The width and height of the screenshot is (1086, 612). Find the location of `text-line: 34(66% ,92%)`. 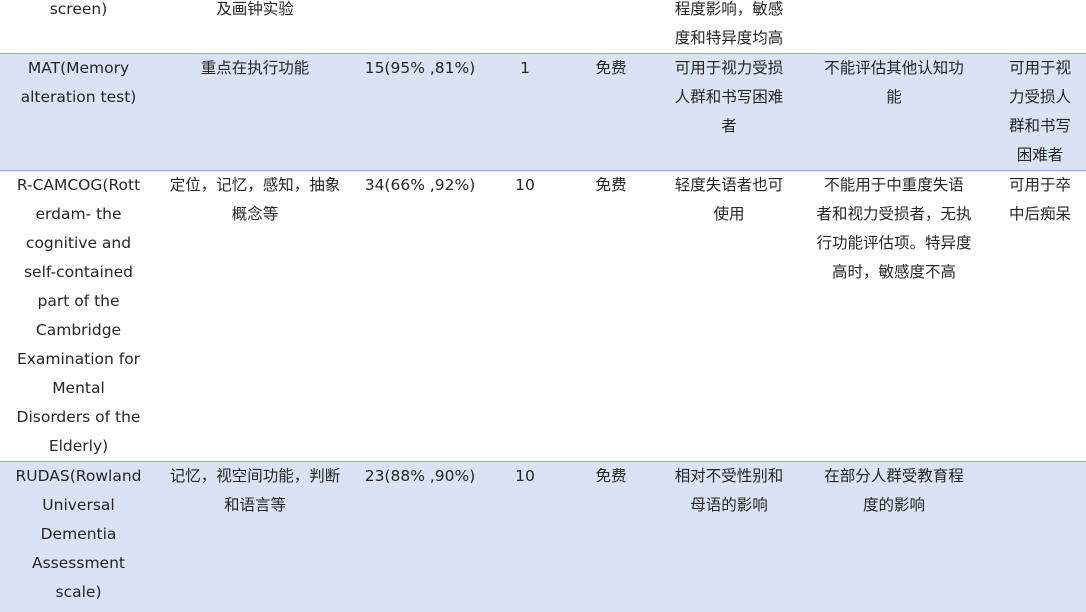

text-line: 34(66% ,92%) is located at coordinates (420, 185).